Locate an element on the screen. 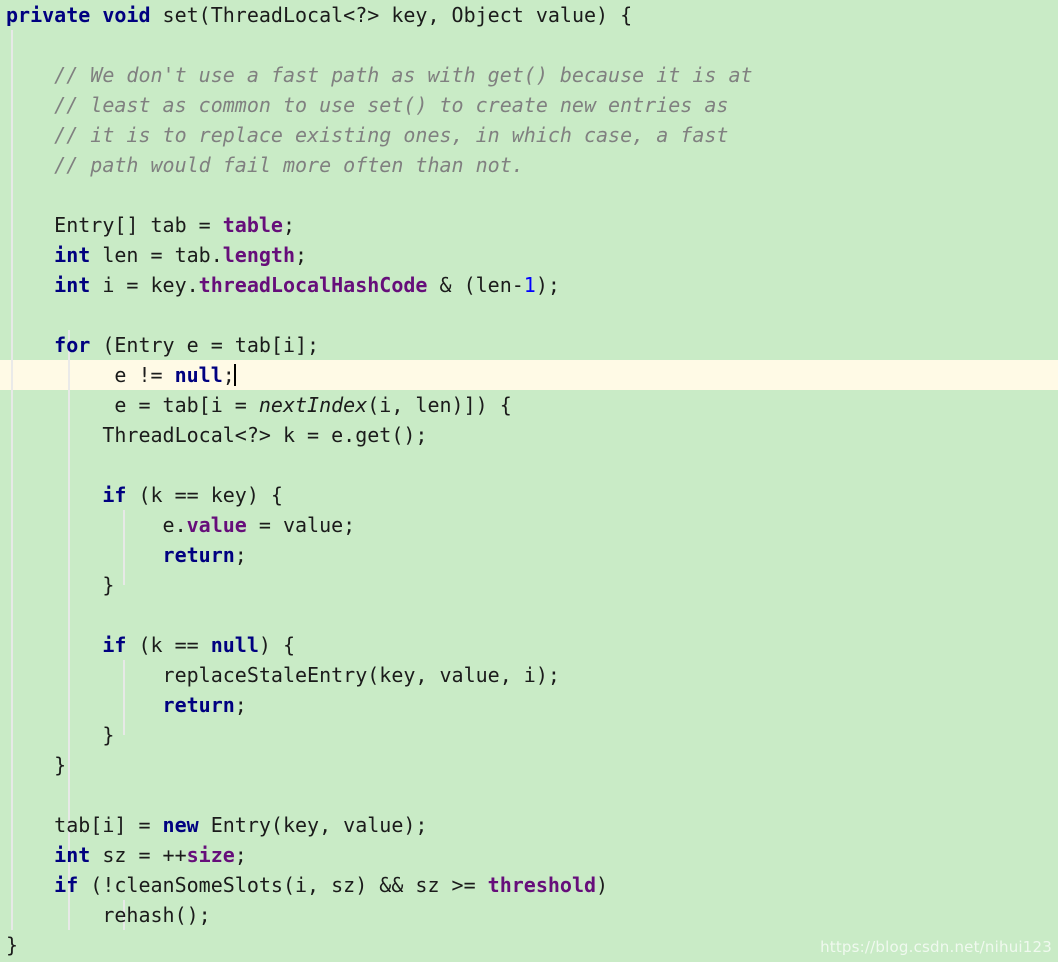  code-token-plain: tab[i] = is located at coordinates (108, 825).